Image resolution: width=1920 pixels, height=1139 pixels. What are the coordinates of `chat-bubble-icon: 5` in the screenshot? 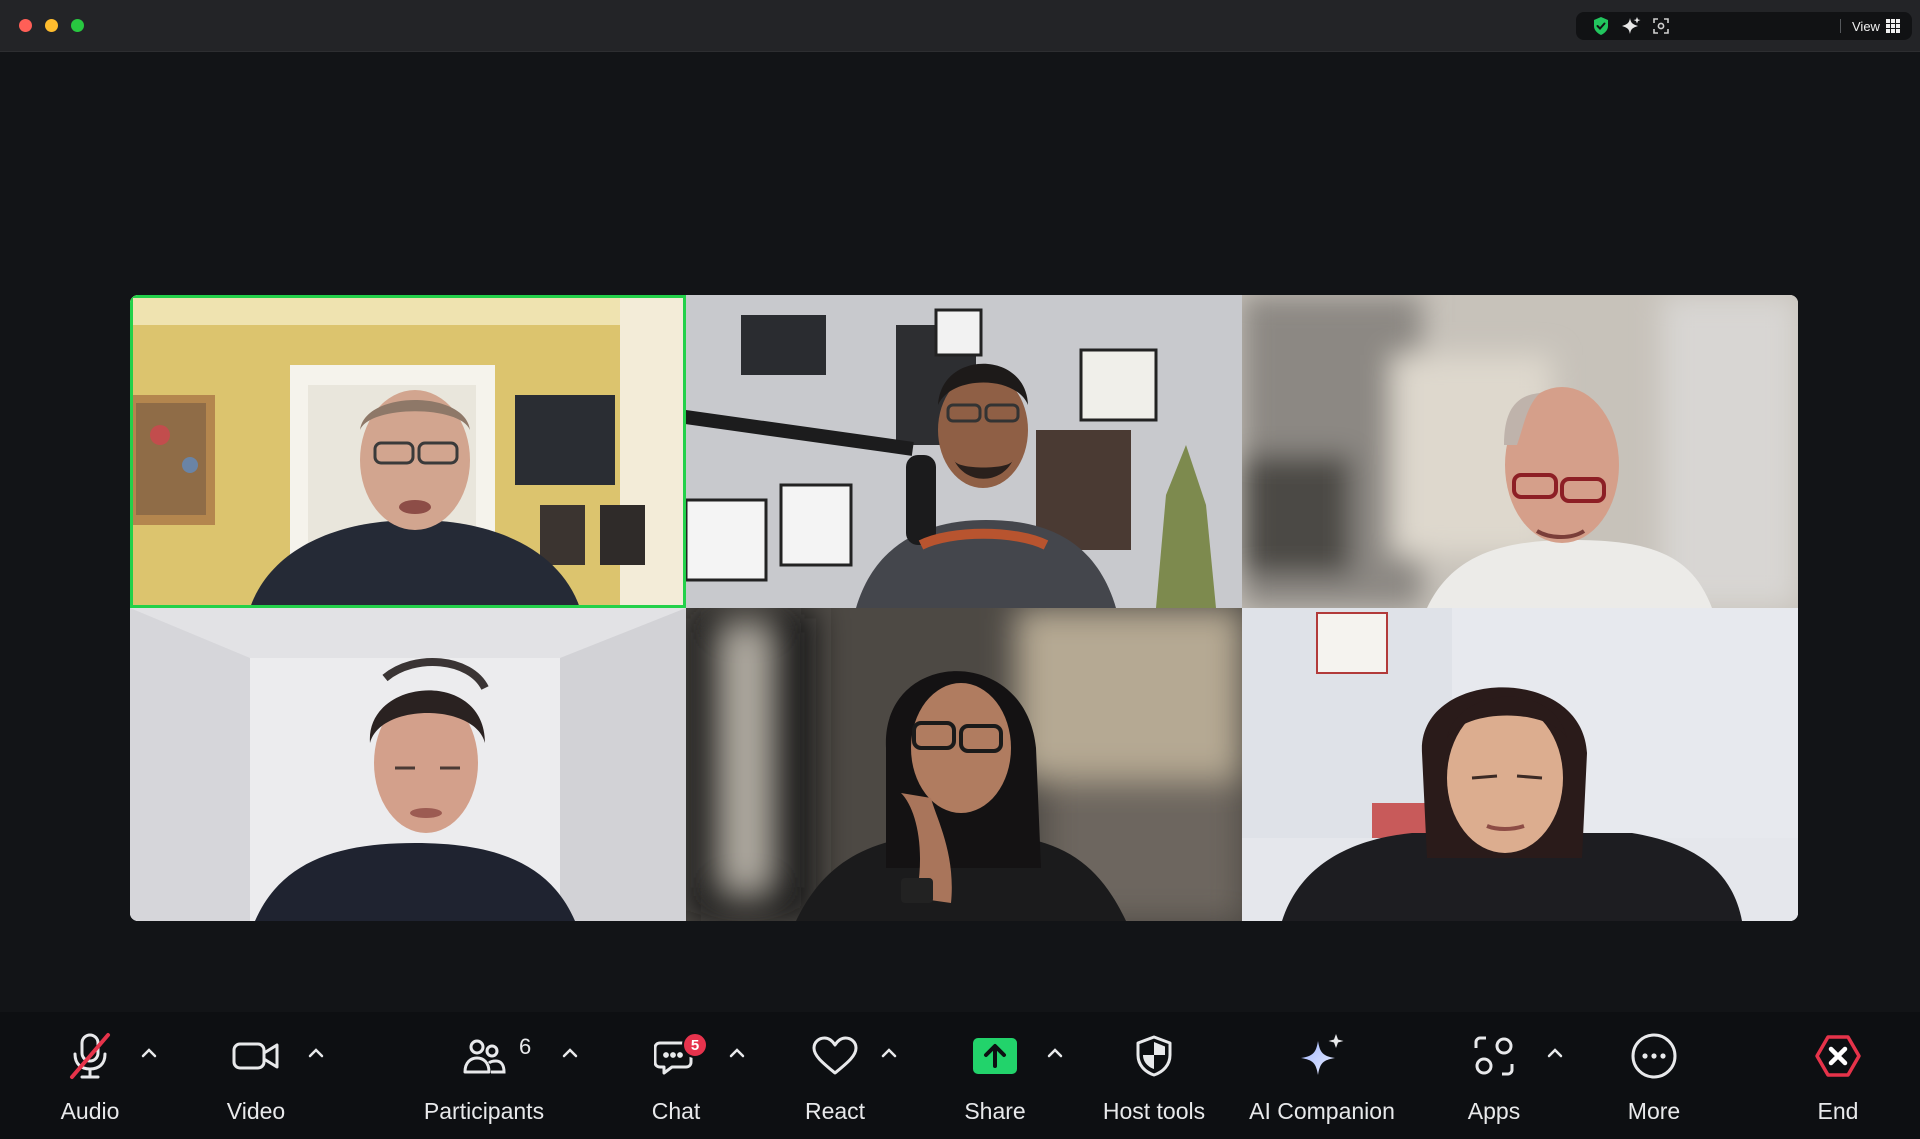 It's located at (678, 1056).